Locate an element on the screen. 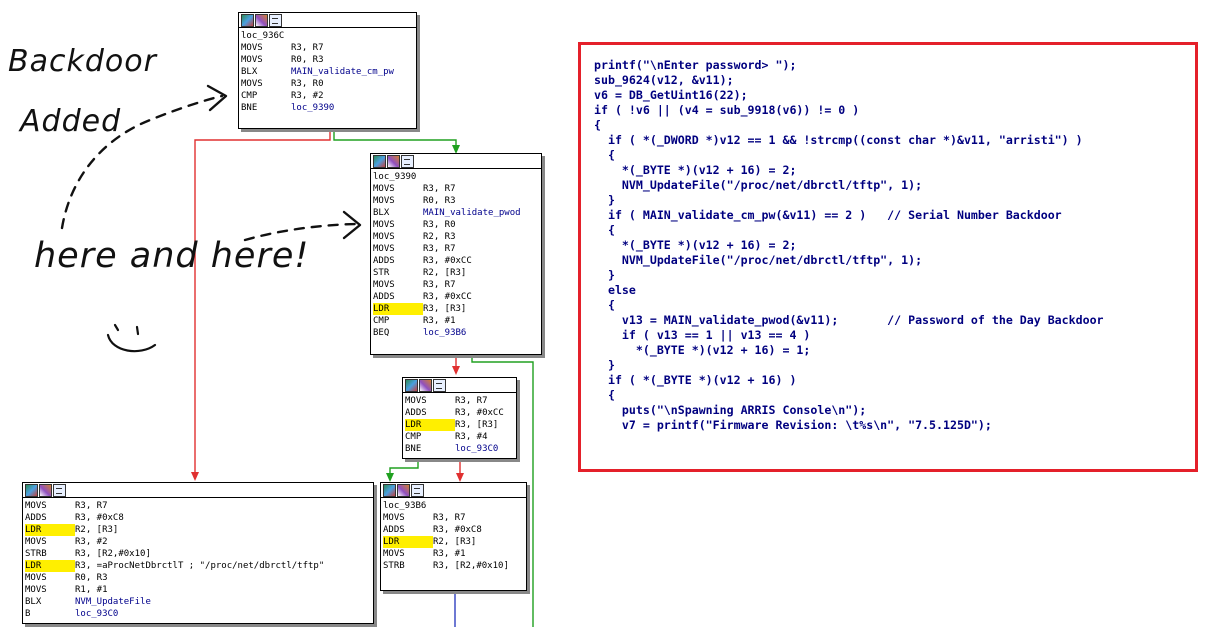 The image size is (1208, 627). code-line: sub_9624(v12, &v11); is located at coordinates (849, 80).